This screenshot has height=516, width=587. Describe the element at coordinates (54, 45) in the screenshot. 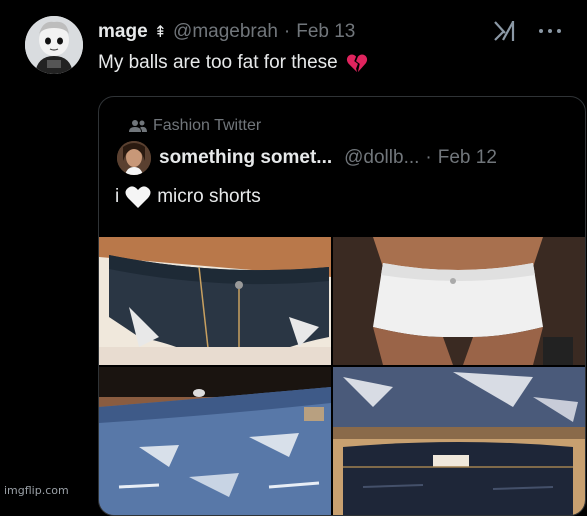

I see `author-avatar` at that location.